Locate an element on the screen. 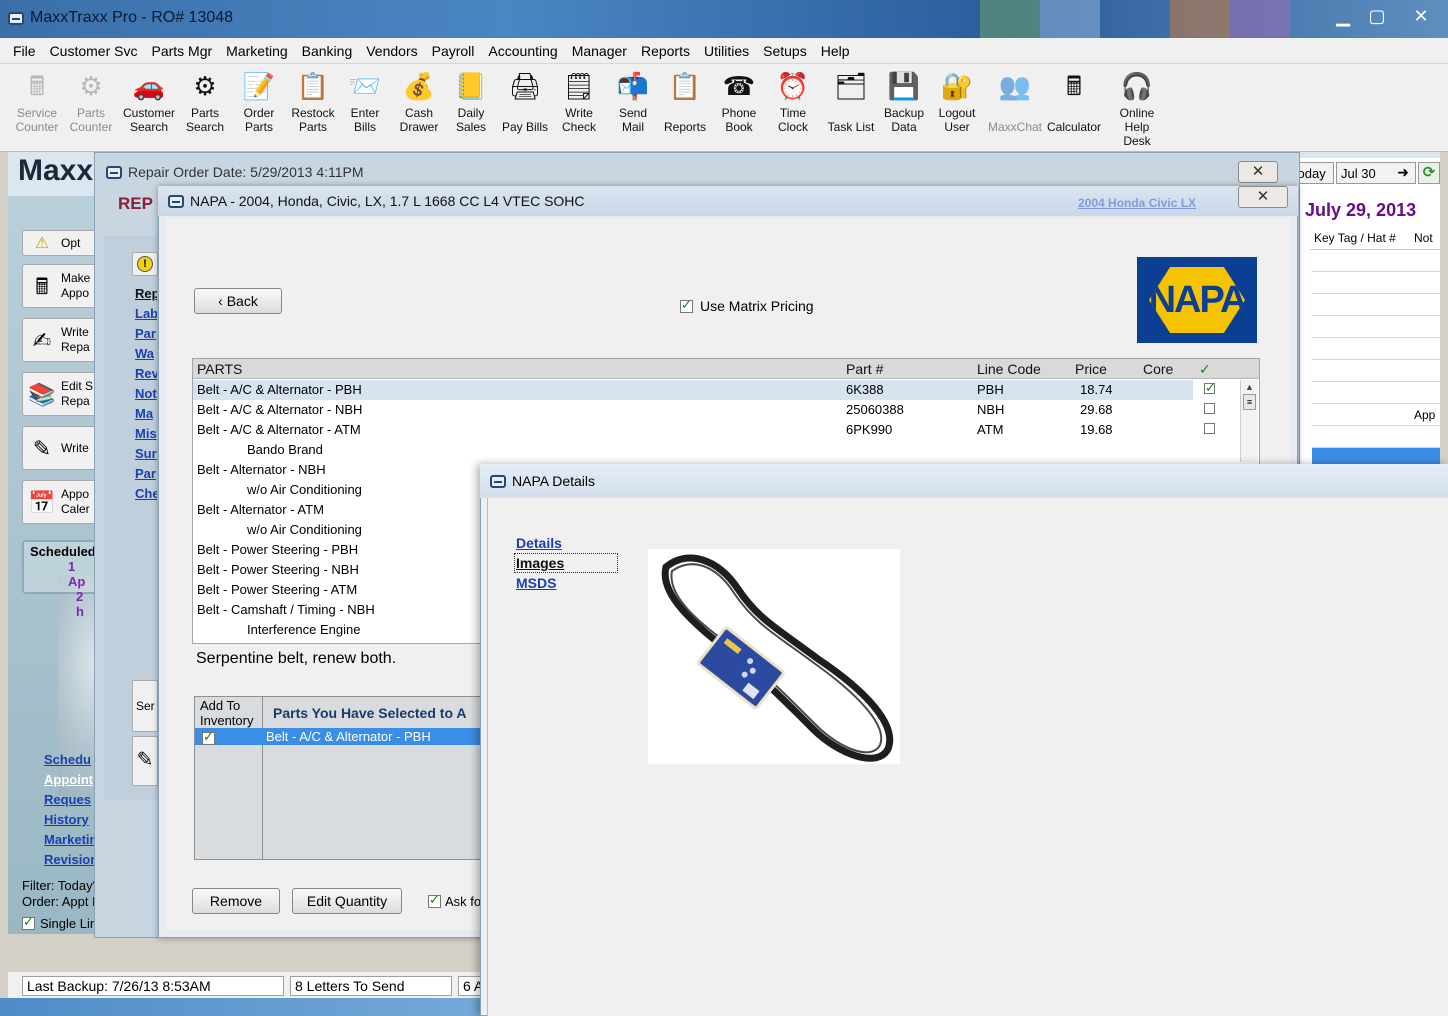 The width and height of the screenshot is (1448, 1016). left-link-schedu: Schedu is located at coordinates (67, 759).